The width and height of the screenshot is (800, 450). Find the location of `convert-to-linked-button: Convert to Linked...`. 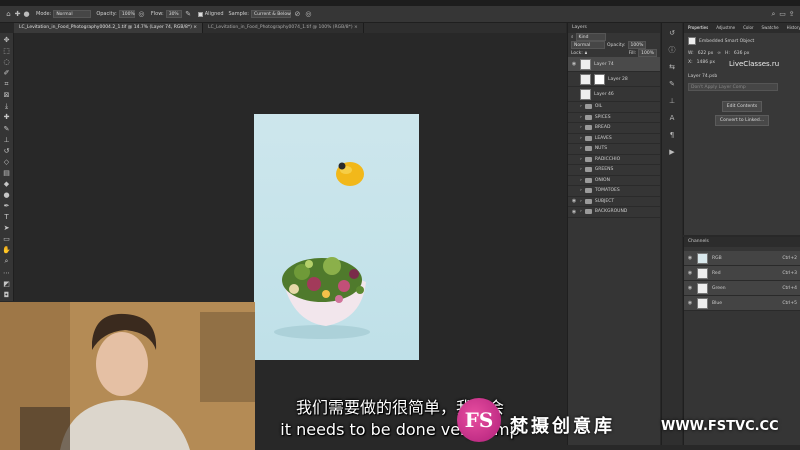

convert-to-linked-button: Convert to Linked... is located at coordinates (742, 120).